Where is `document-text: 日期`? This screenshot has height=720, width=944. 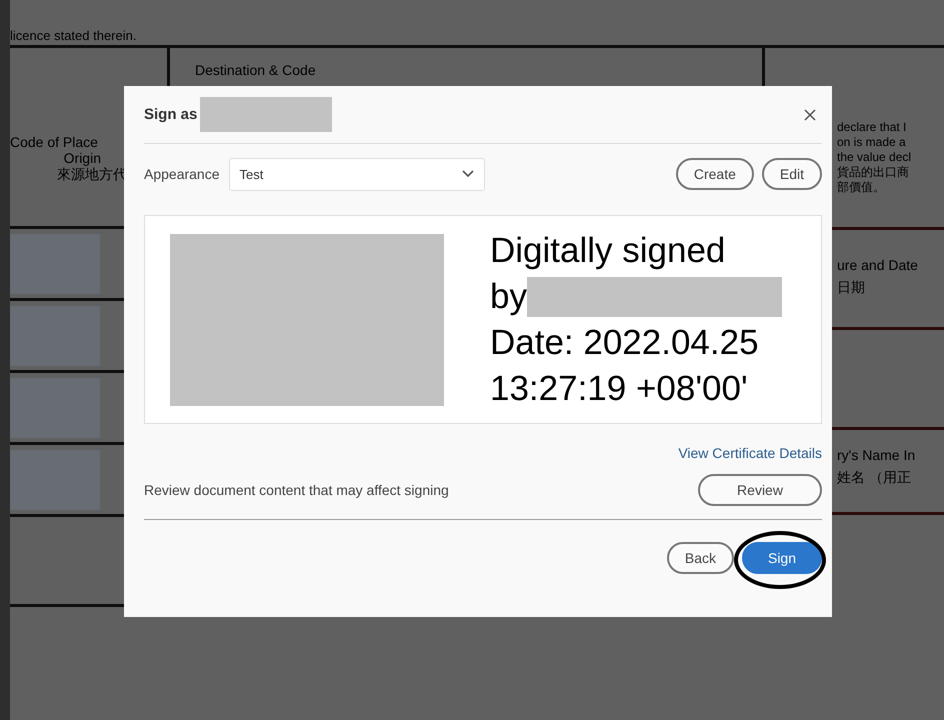
document-text: 日期 is located at coordinates (851, 287).